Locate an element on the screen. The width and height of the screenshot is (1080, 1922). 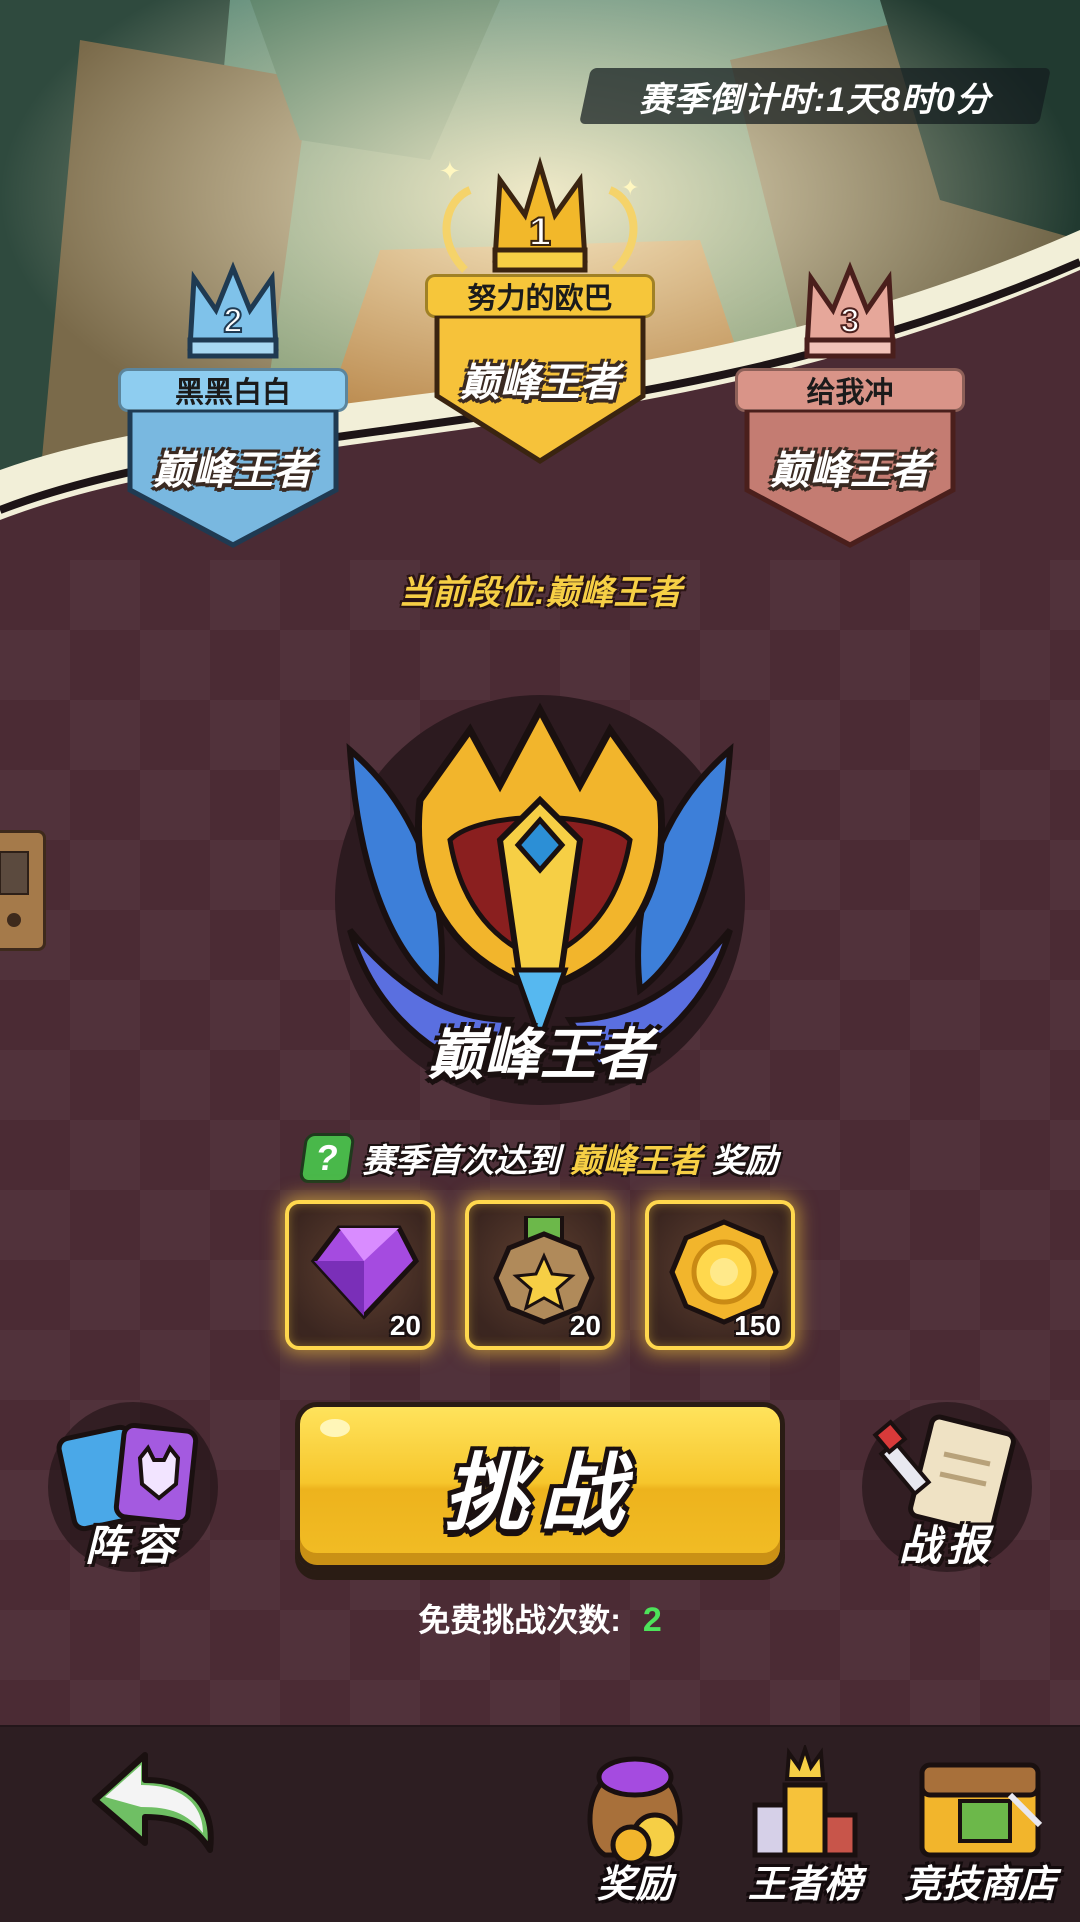
podium-third-name: 给我冲 is located at coordinates (850, 390).